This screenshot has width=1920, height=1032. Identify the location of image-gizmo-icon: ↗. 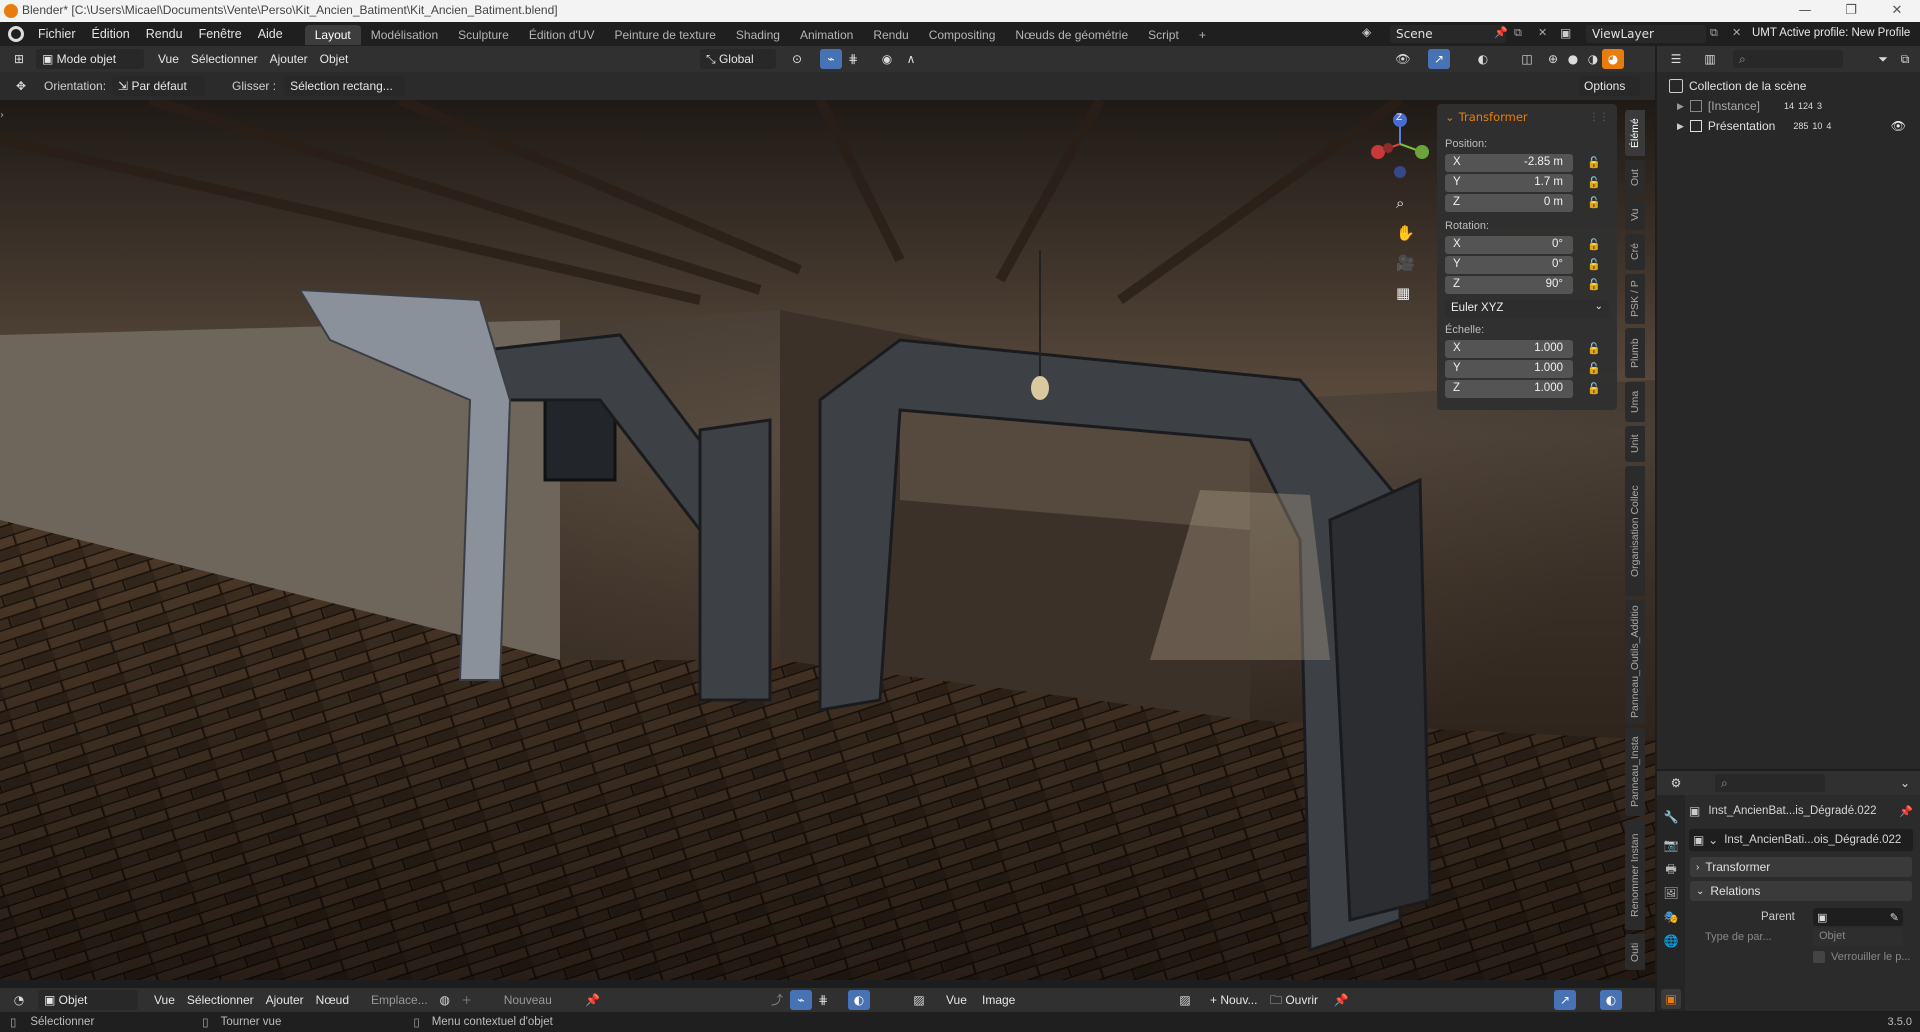
(1565, 1000).